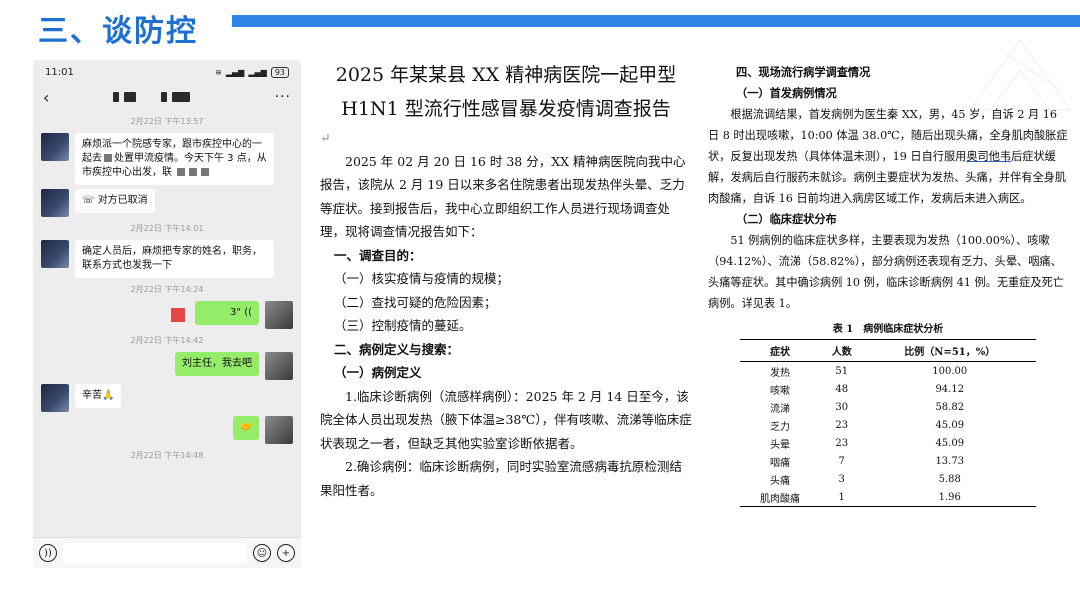 This screenshot has height=608, width=1080. I want to click on table-cell: 头晕, so click(779, 445).